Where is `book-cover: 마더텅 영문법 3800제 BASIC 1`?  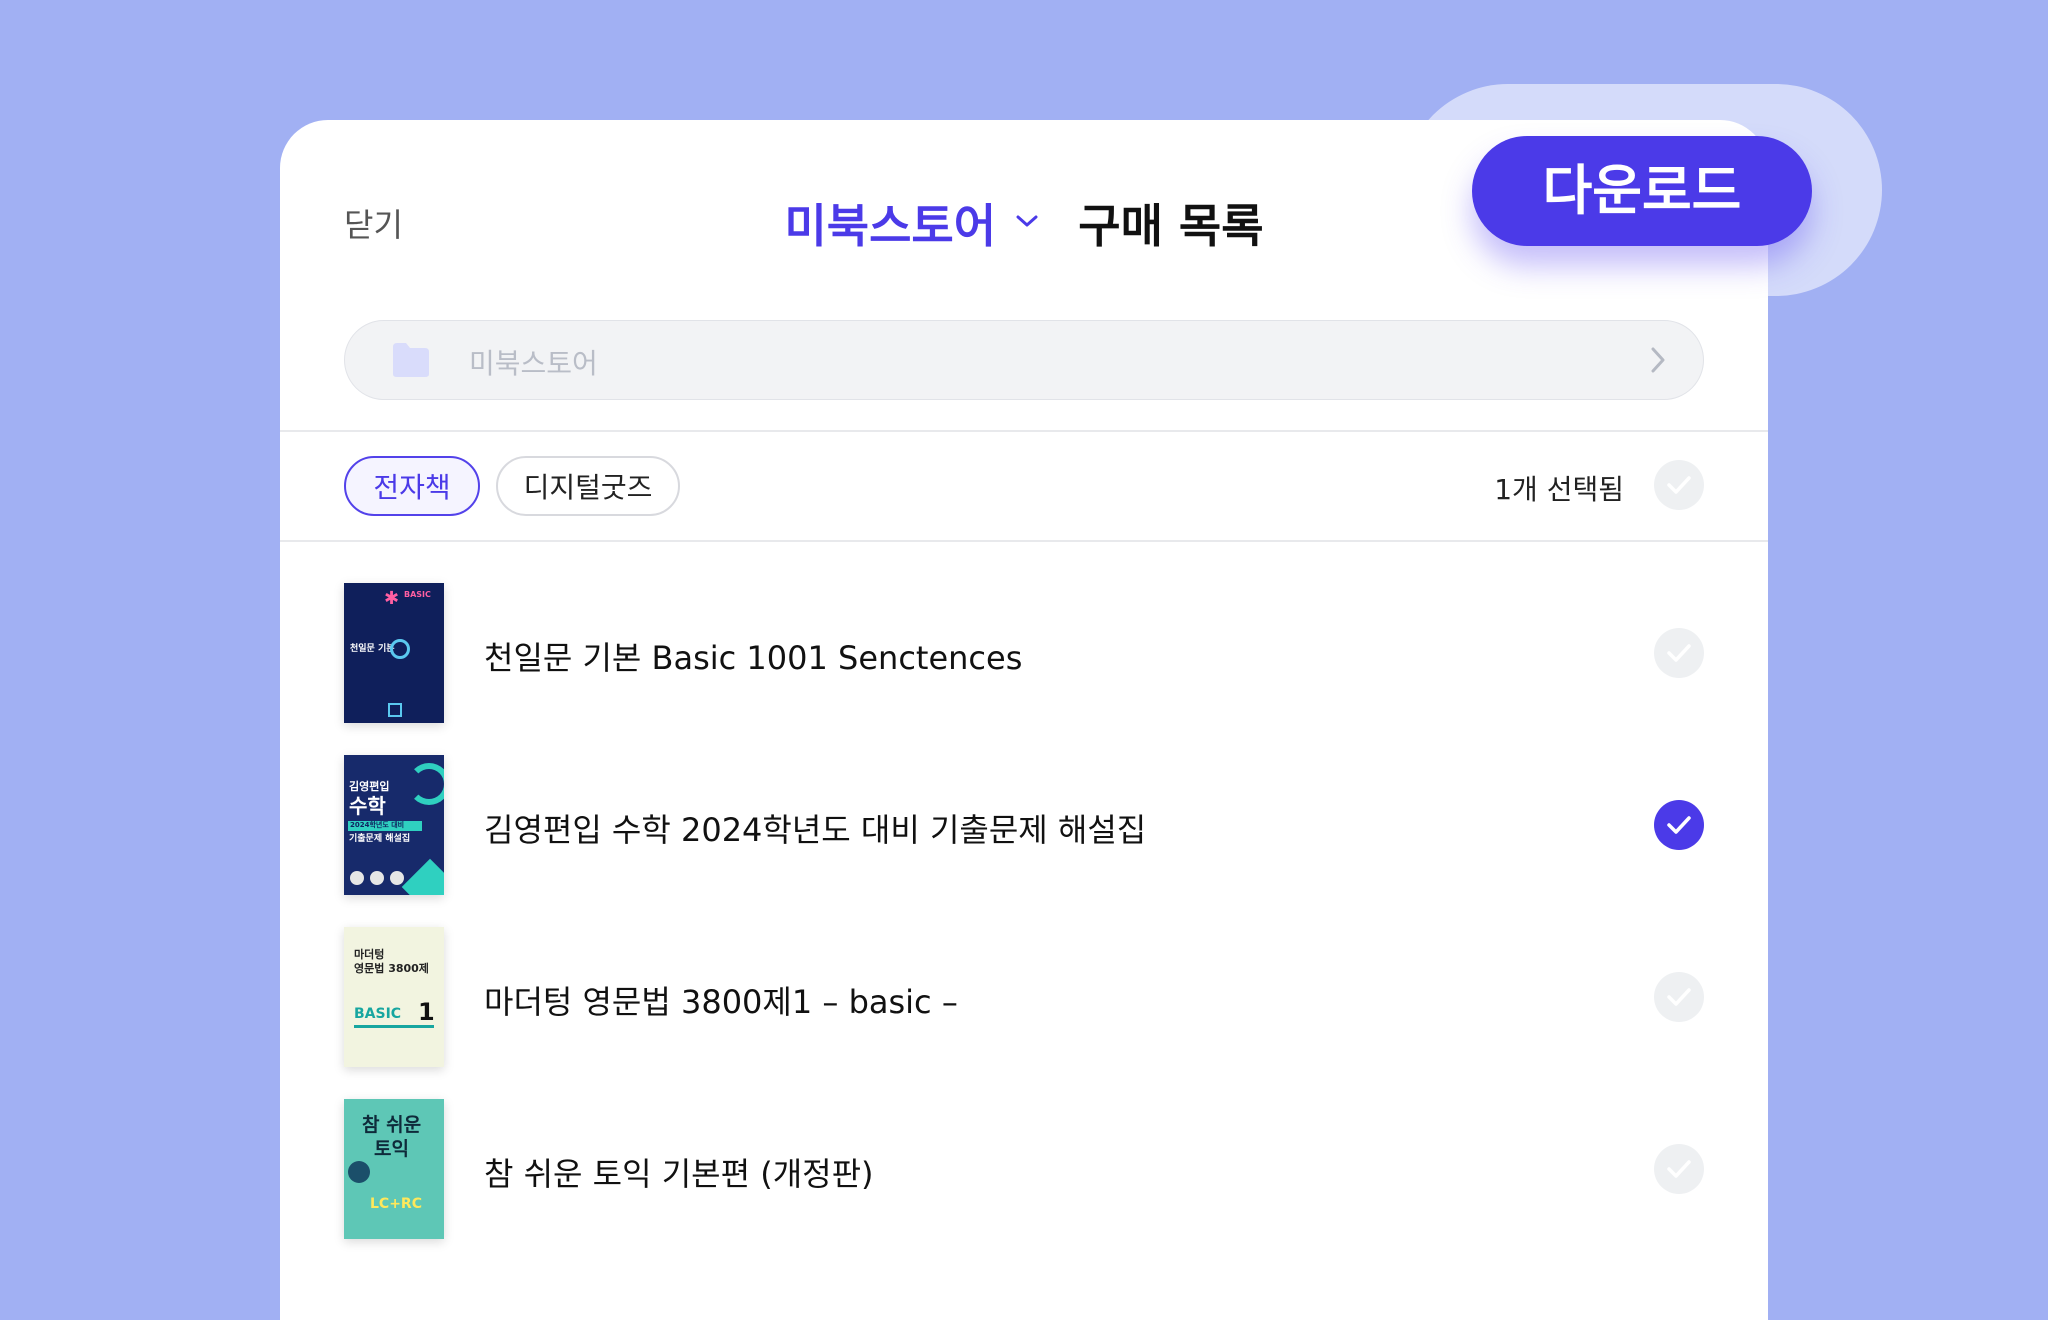
book-cover: 마더텅 영문법 3800제 BASIC 1 is located at coordinates (394, 997).